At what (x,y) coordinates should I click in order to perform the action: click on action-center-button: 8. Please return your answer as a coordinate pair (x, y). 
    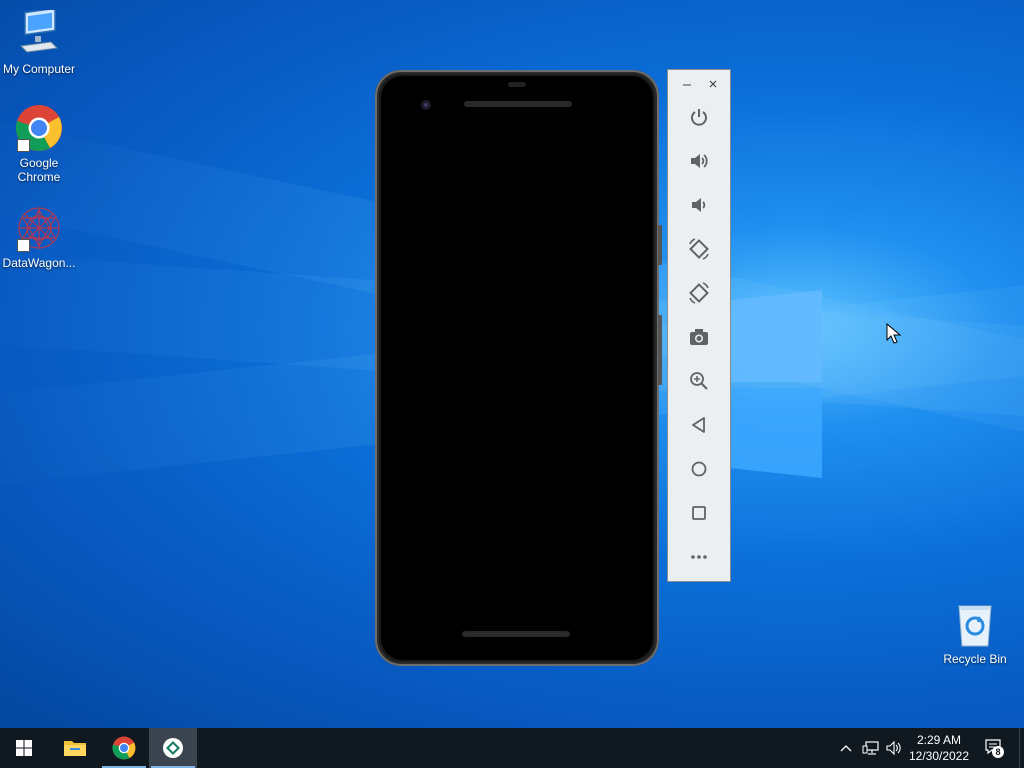
    Looking at the image, I should click on (994, 747).